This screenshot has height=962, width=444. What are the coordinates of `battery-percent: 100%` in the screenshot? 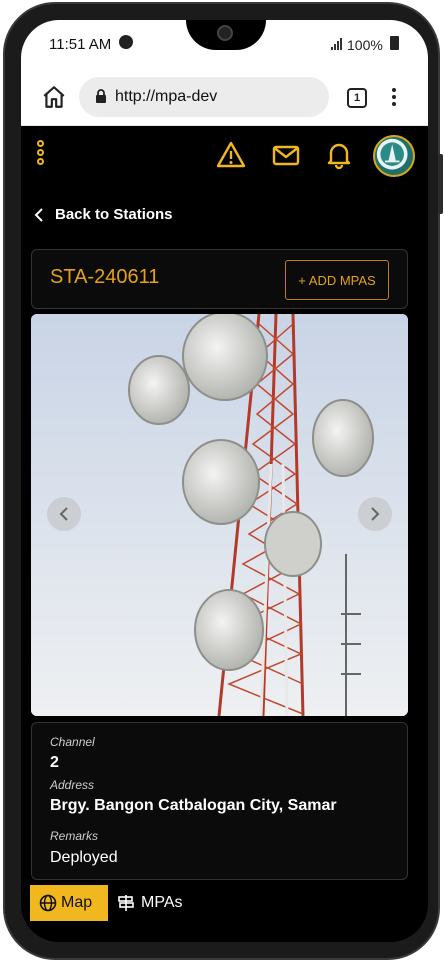 It's located at (365, 45).